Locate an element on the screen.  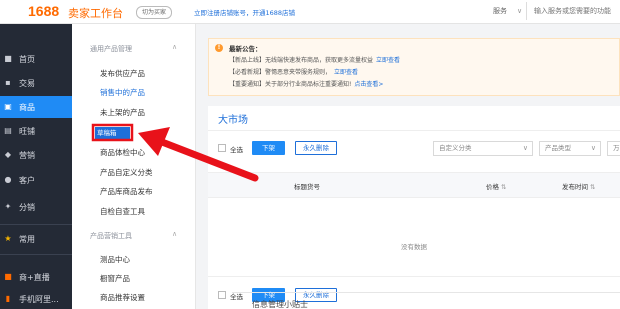
workbench-title: 卖家工作台 is located at coordinates (95, 13).